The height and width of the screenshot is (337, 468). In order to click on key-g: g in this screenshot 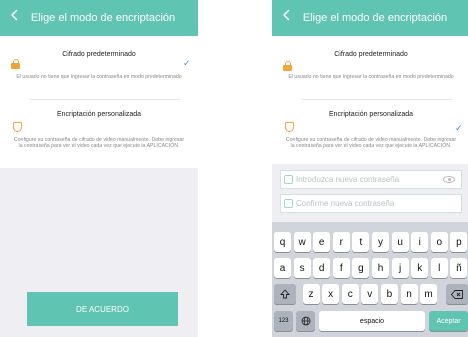, I will do `click(361, 268)`.